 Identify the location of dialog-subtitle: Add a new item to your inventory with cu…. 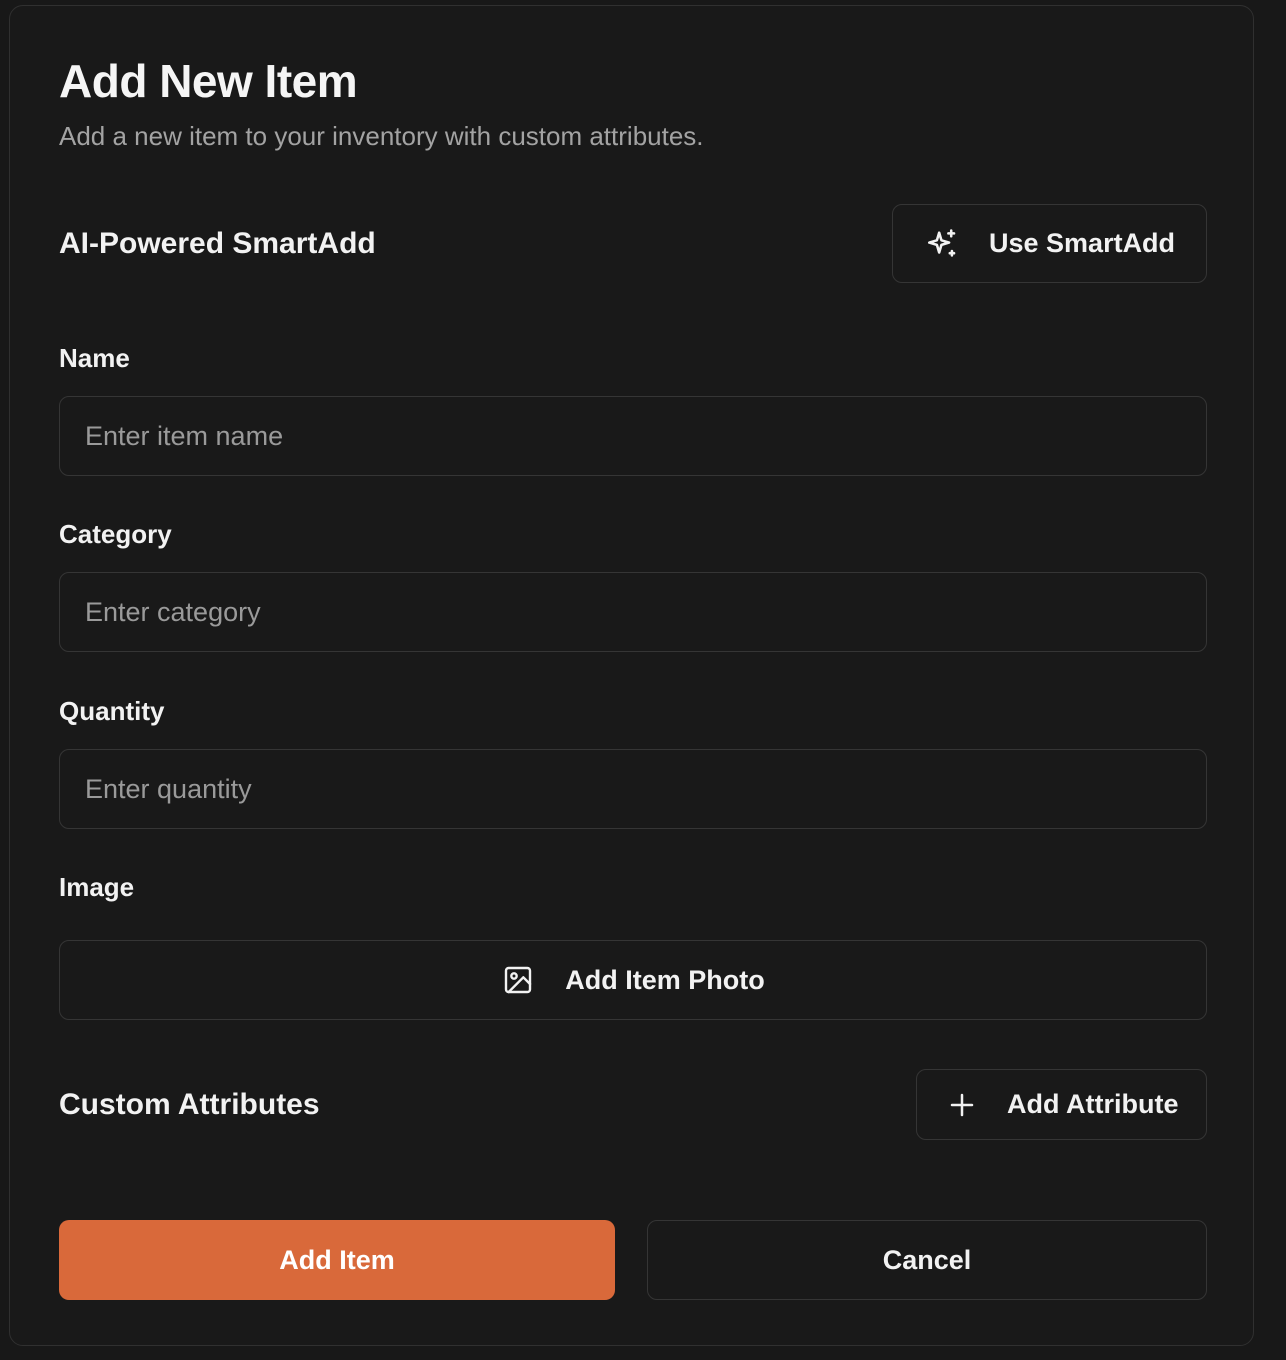
(381, 136).